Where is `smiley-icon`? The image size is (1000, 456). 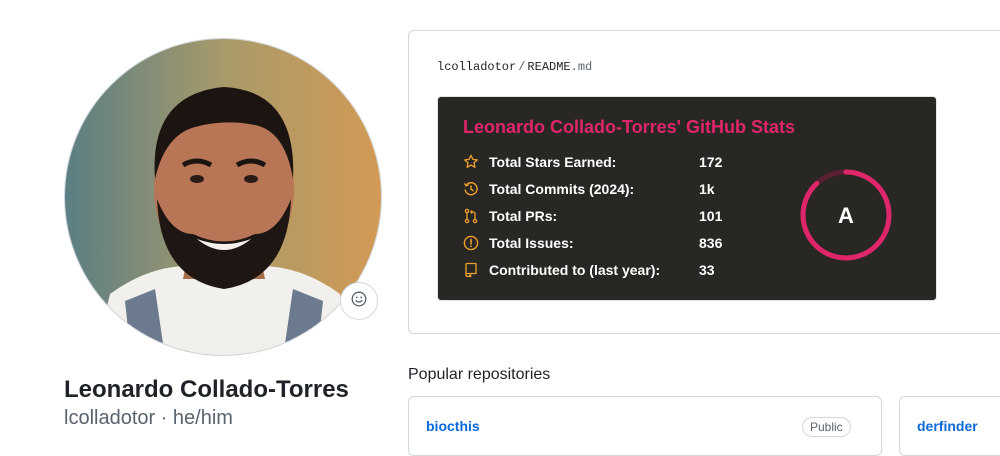
smiley-icon is located at coordinates (359, 301).